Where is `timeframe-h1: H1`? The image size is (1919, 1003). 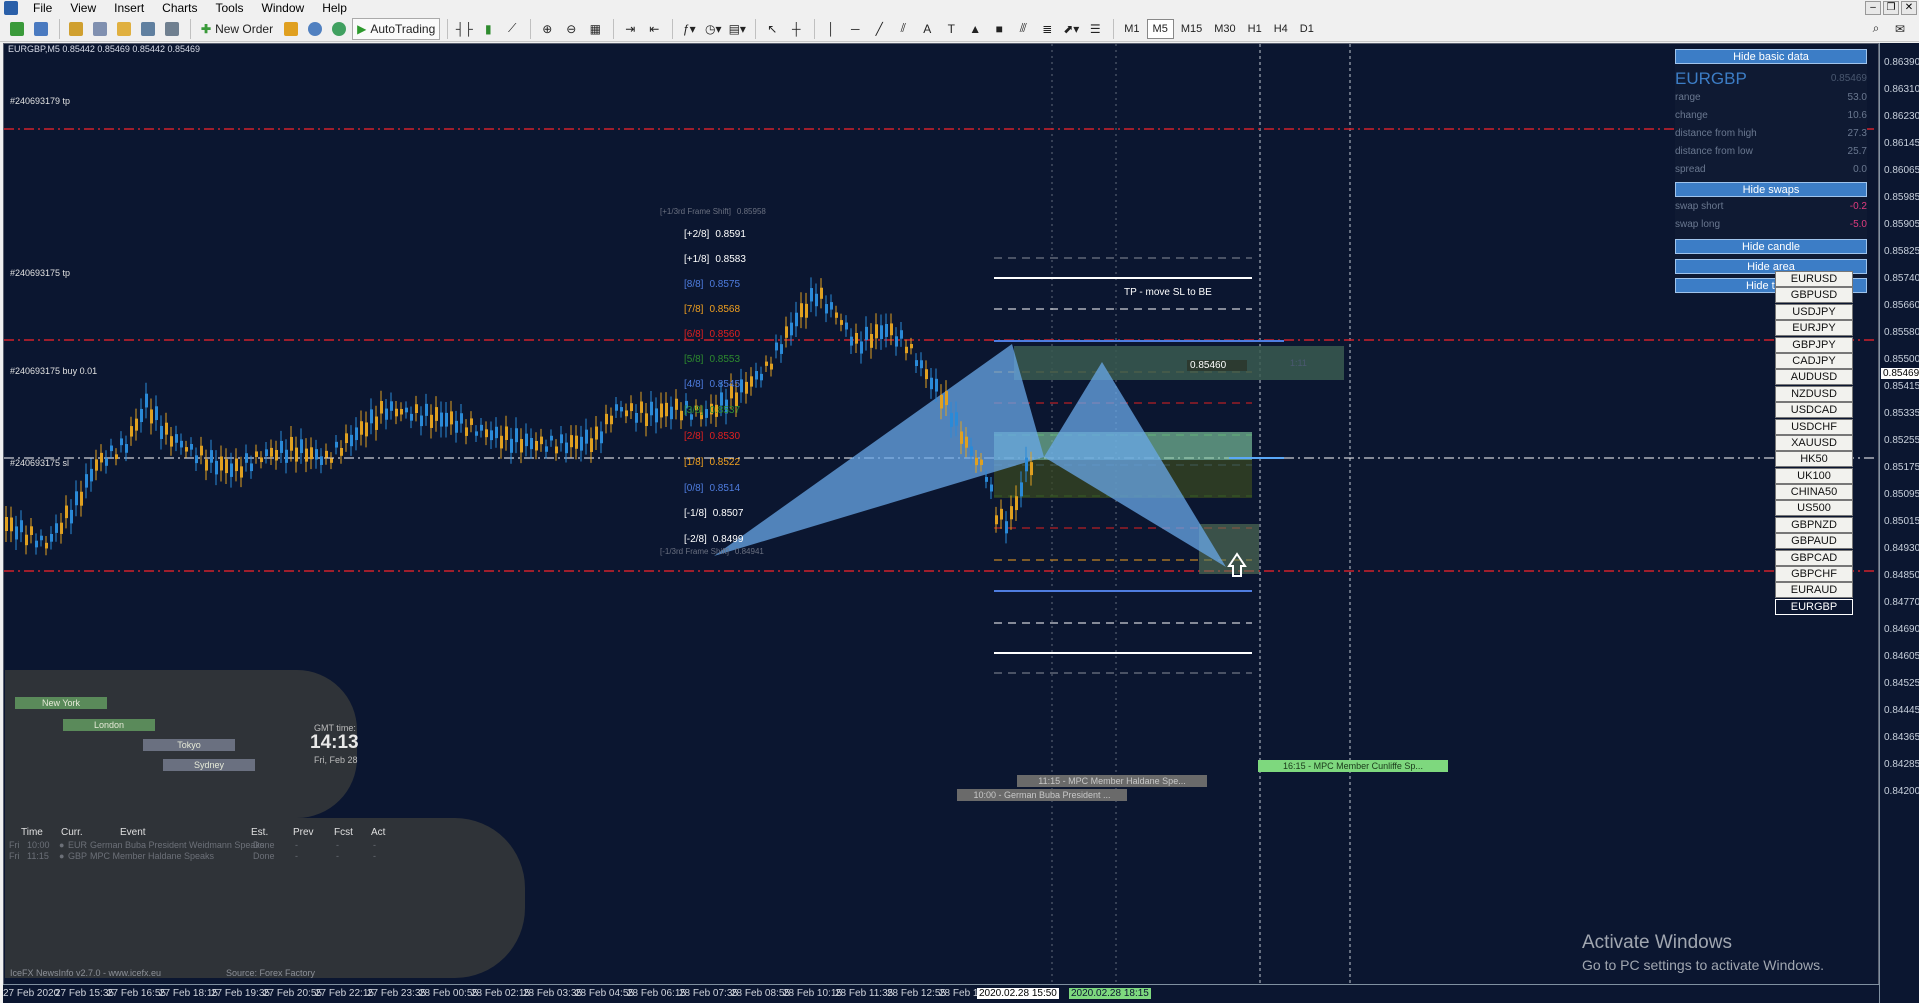 timeframe-h1: H1 is located at coordinates (1255, 29).